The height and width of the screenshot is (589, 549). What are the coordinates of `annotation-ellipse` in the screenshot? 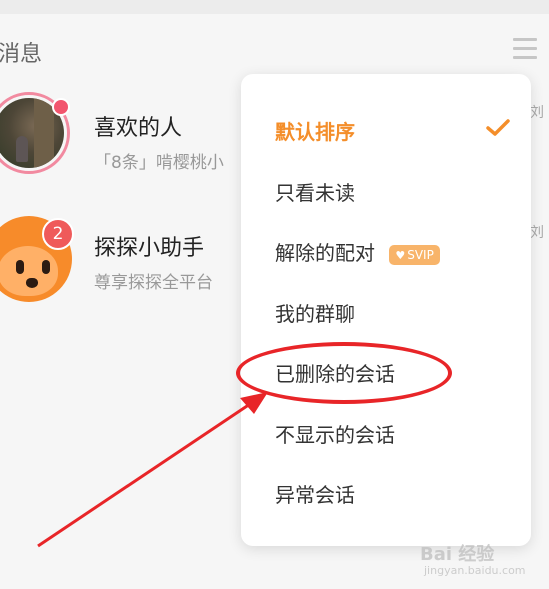 It's located at (344, 373).